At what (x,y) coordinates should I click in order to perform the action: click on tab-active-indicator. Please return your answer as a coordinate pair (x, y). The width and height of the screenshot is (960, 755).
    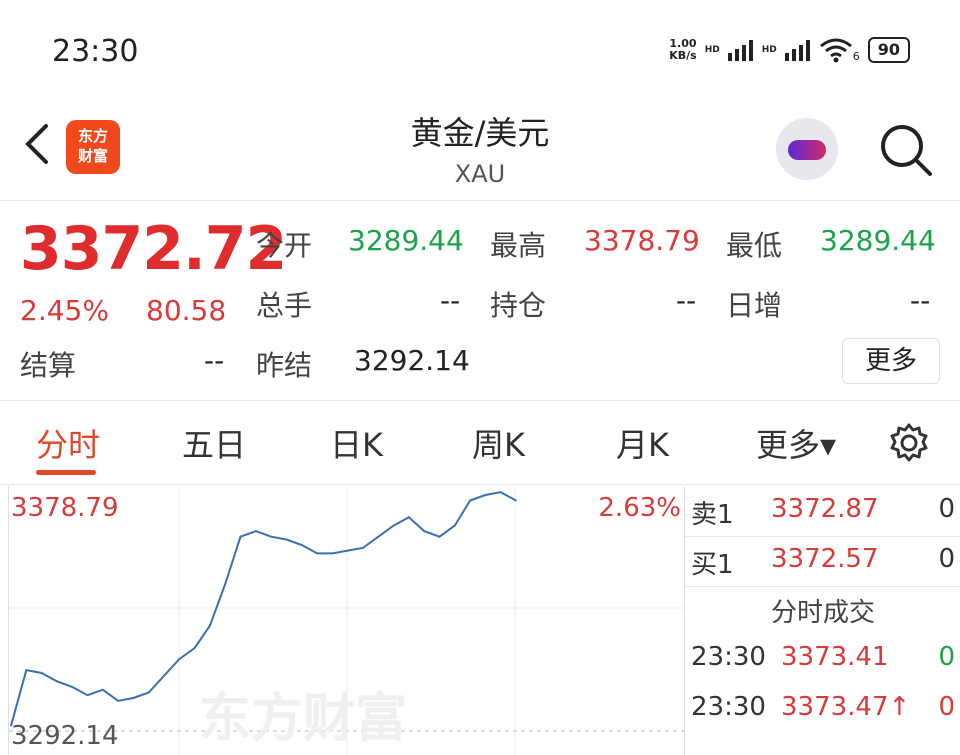
    Looking at the image, I should click on (66, 472).